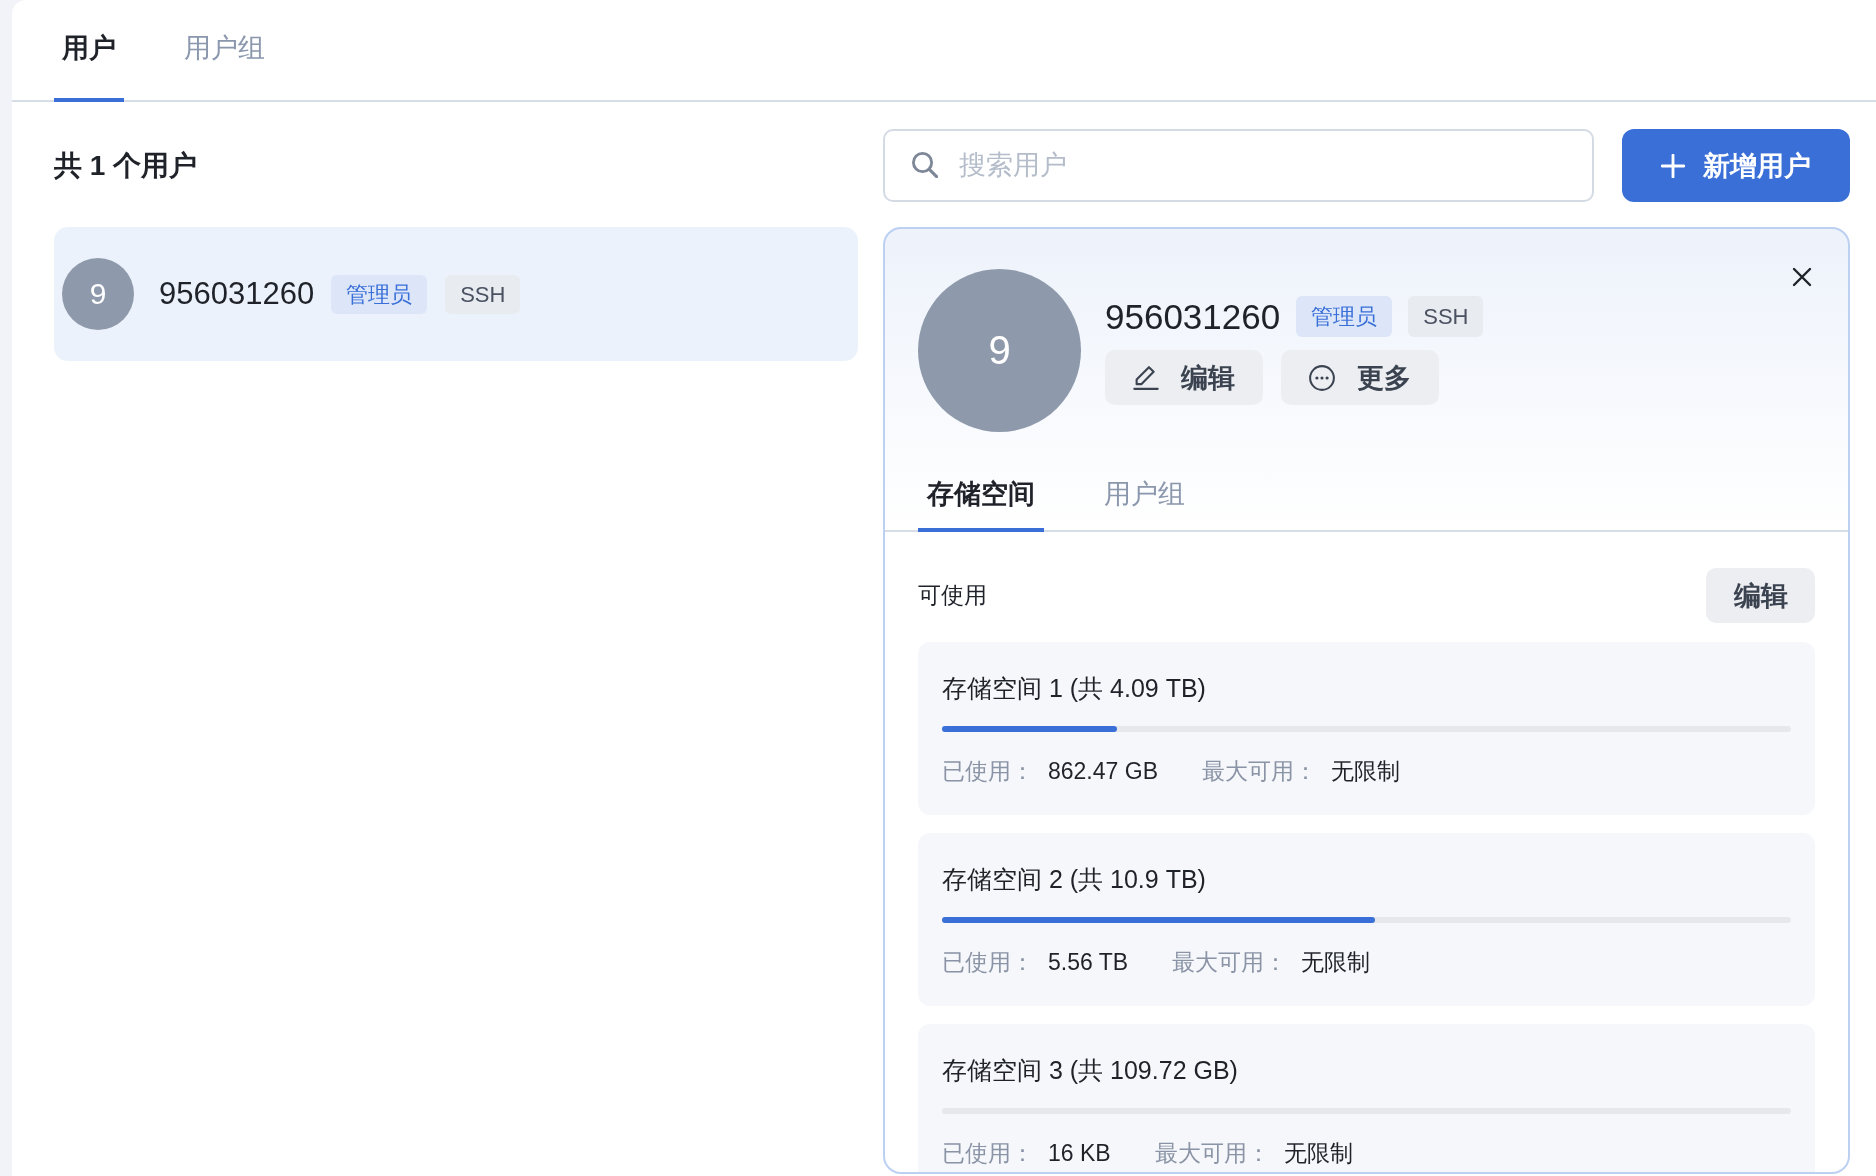 The width and height of the screenshot is (1876, 1176). I want to click on used-value: 16 KB, so click(1079, 1153).